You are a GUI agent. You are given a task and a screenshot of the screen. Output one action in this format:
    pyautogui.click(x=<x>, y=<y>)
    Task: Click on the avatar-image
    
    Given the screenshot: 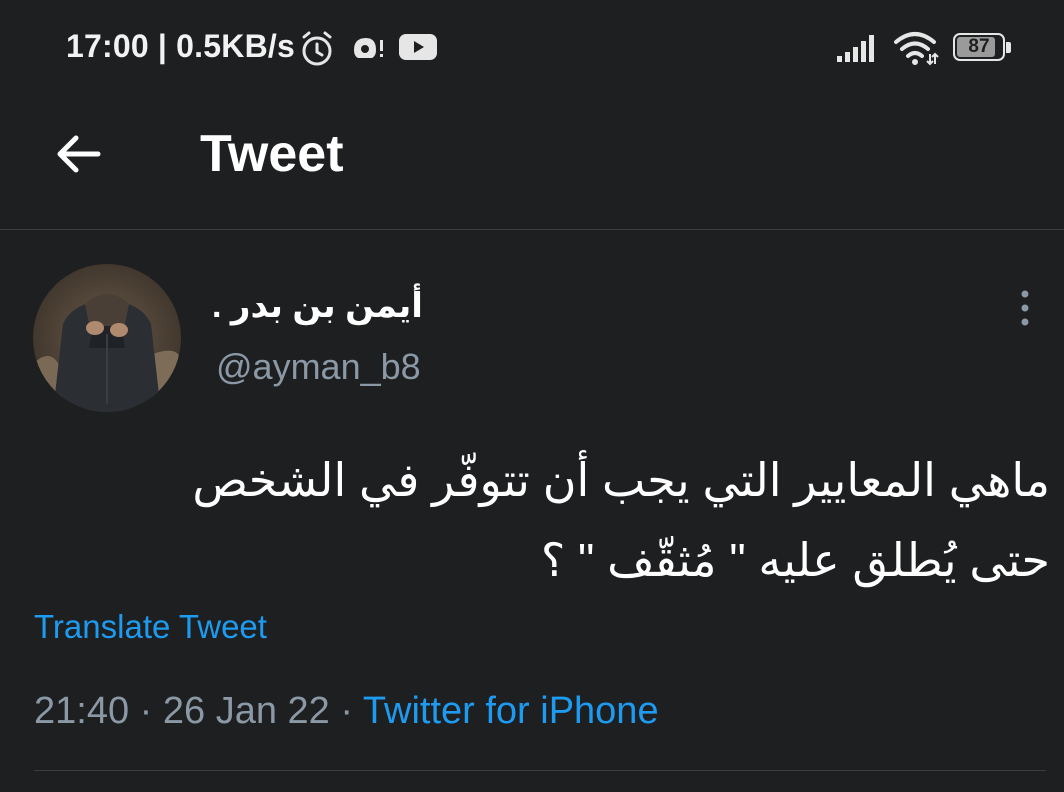 What is the action you would take?
    pyautogui.click(x=107, y=338)
    